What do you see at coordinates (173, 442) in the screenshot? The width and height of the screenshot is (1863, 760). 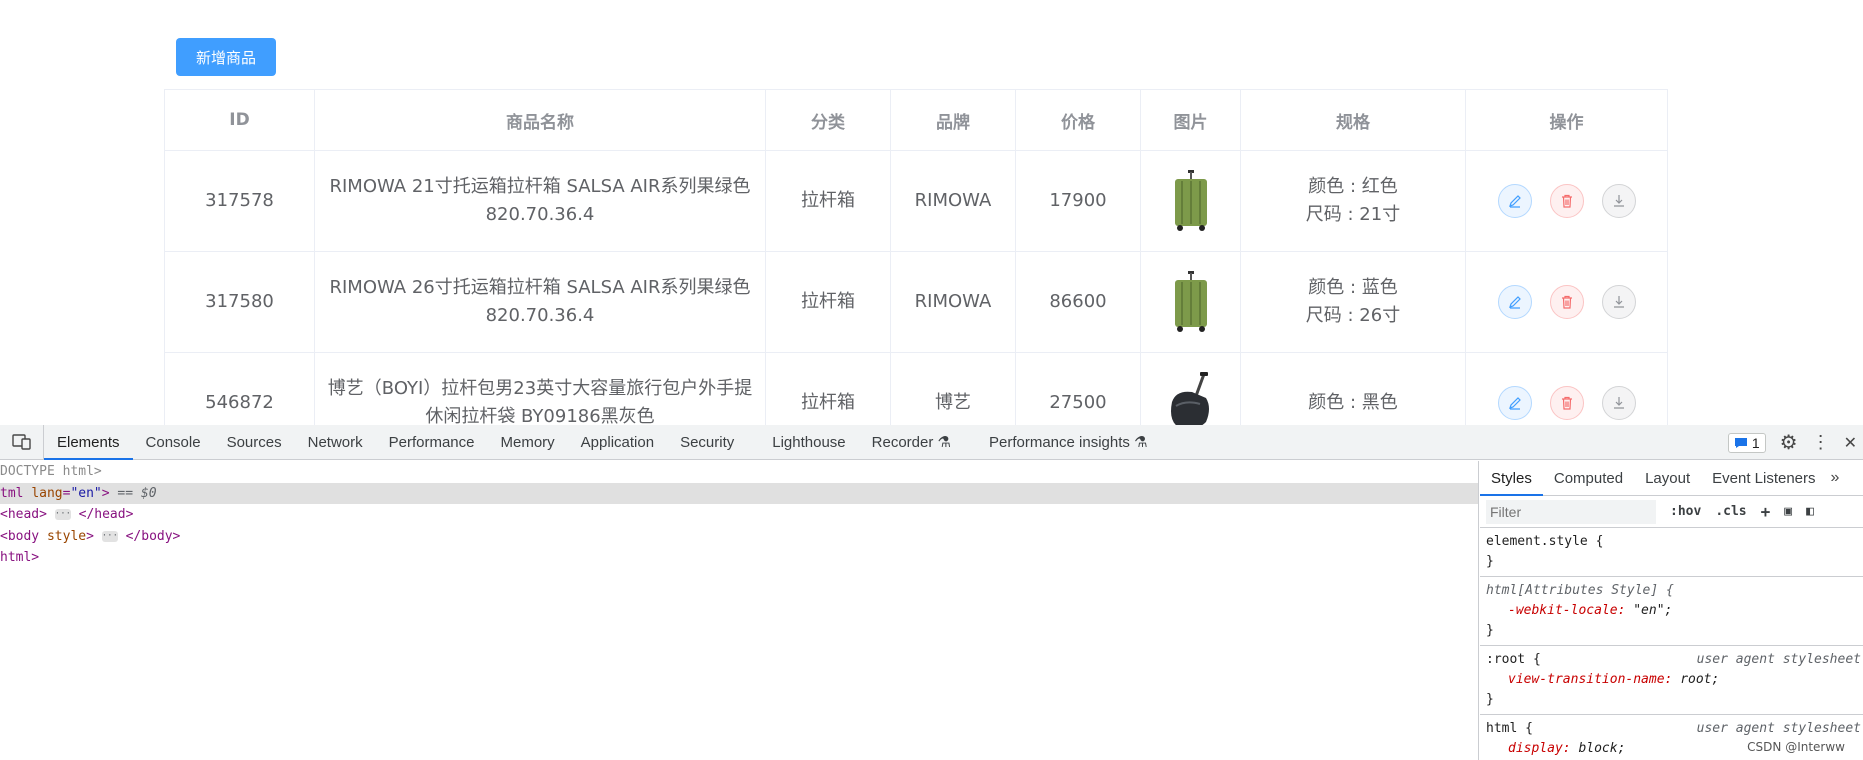 I see `tab-console: Console` at bounding box center [173, 442].